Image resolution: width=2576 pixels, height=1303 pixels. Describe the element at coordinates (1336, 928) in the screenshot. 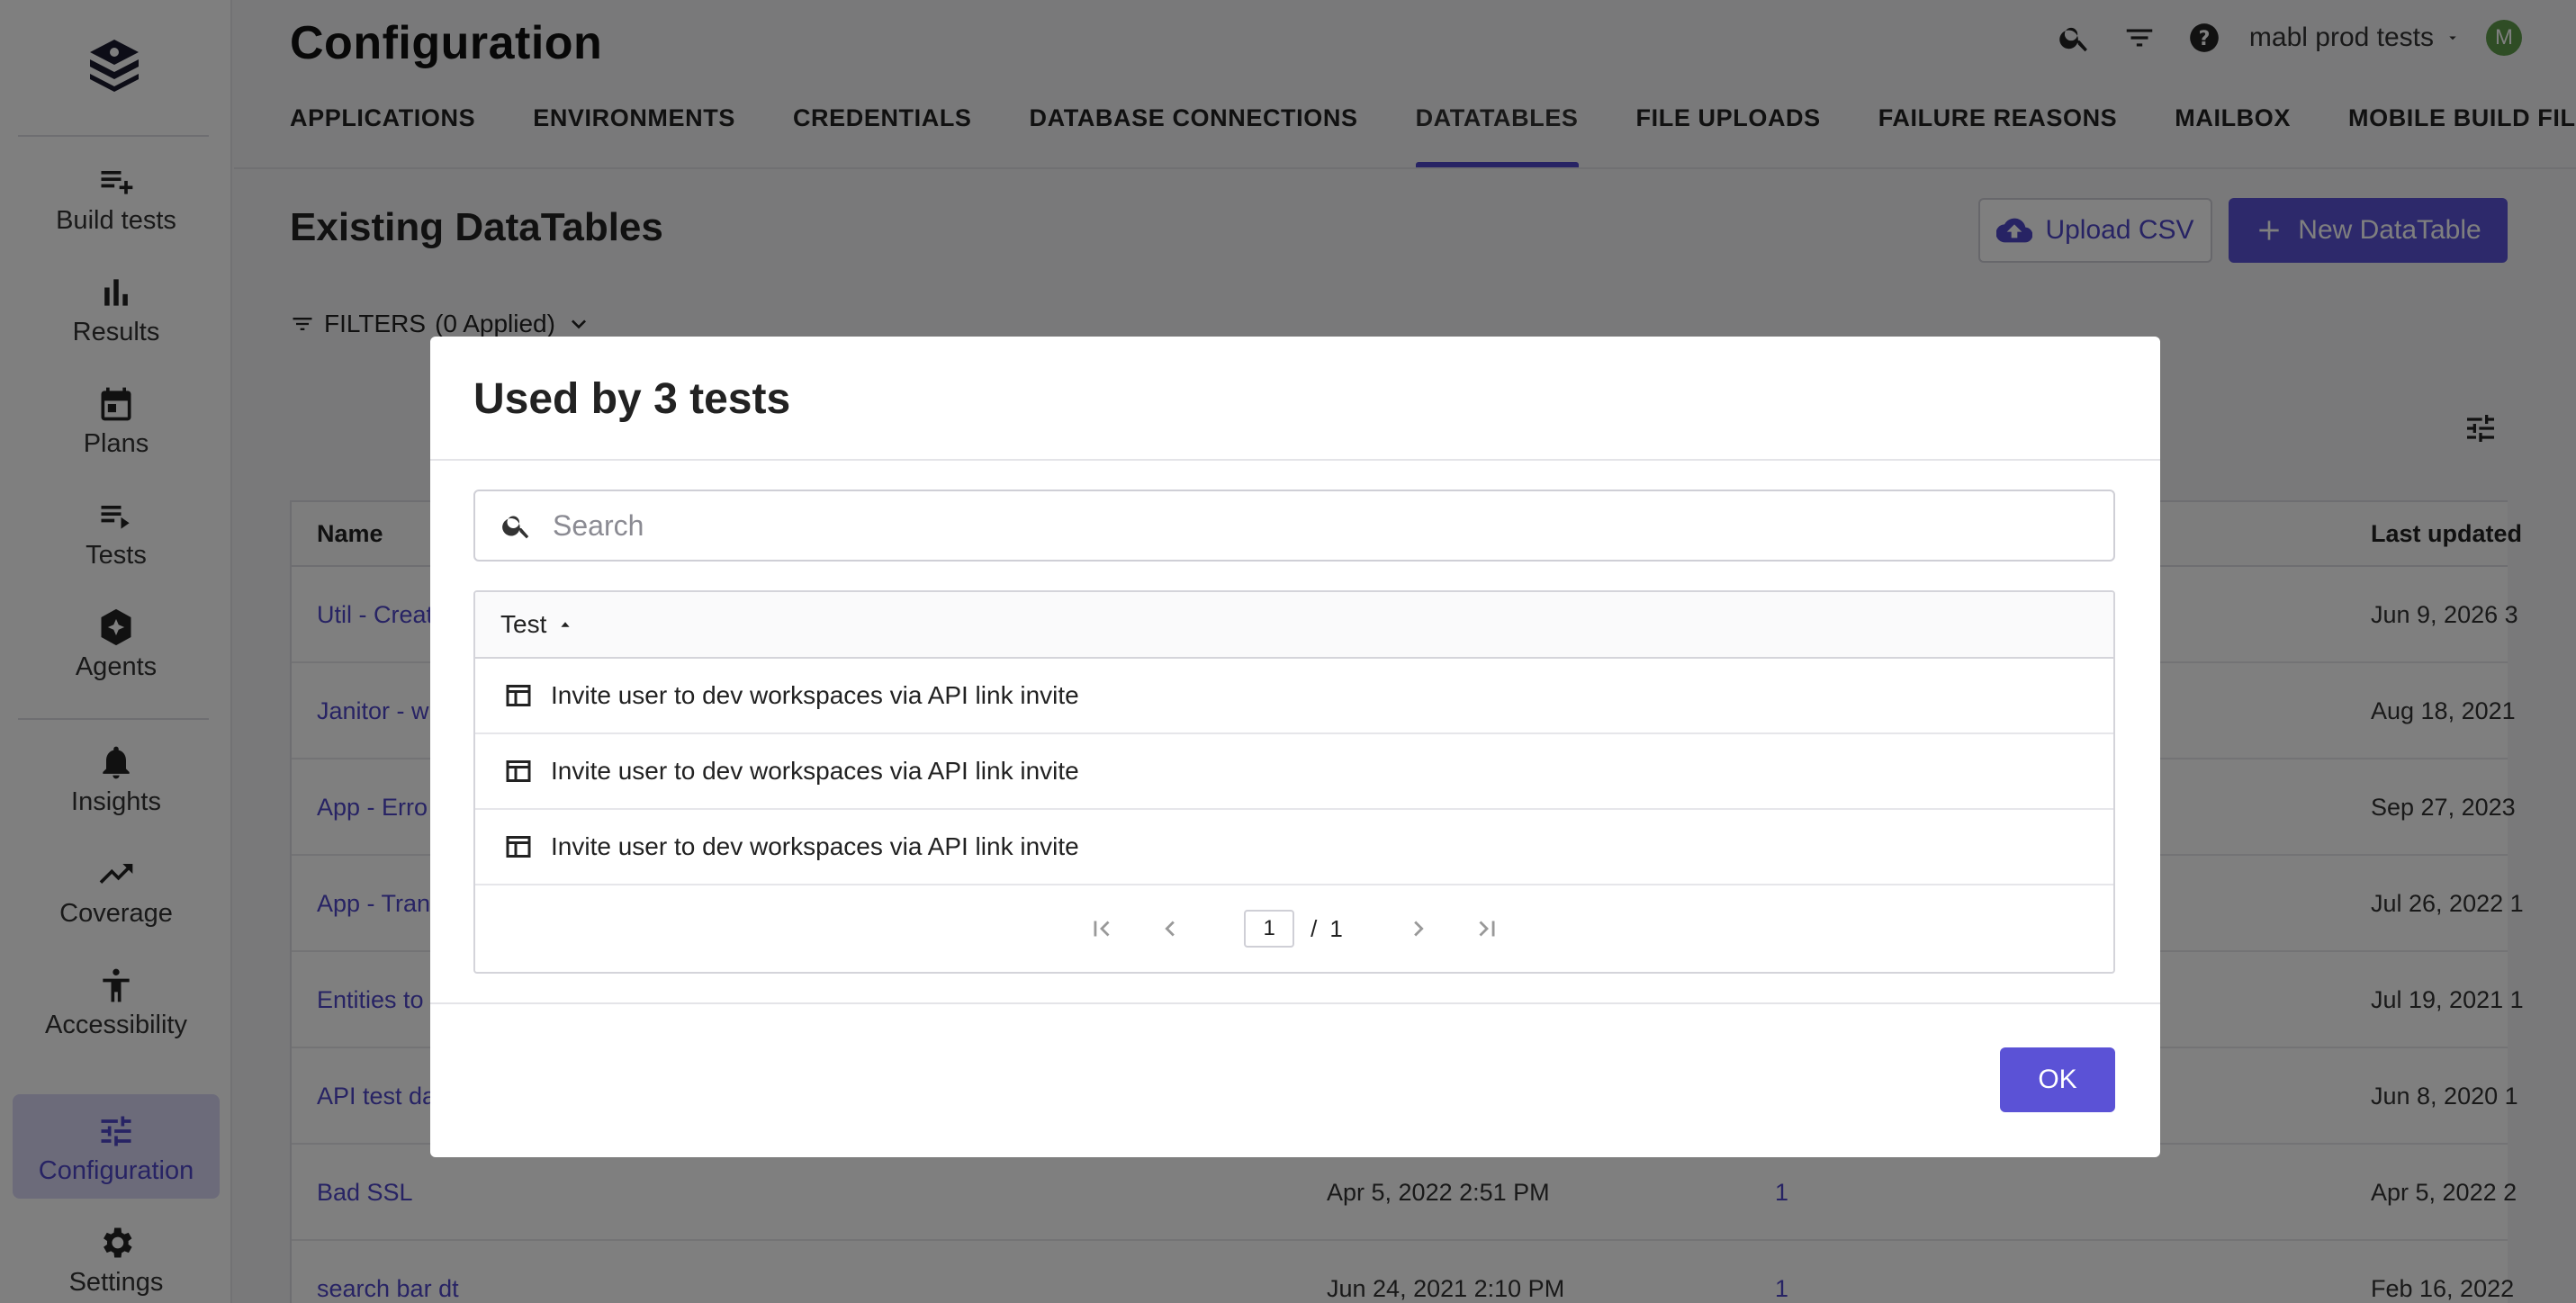

I see `page-total: 1` at that location.